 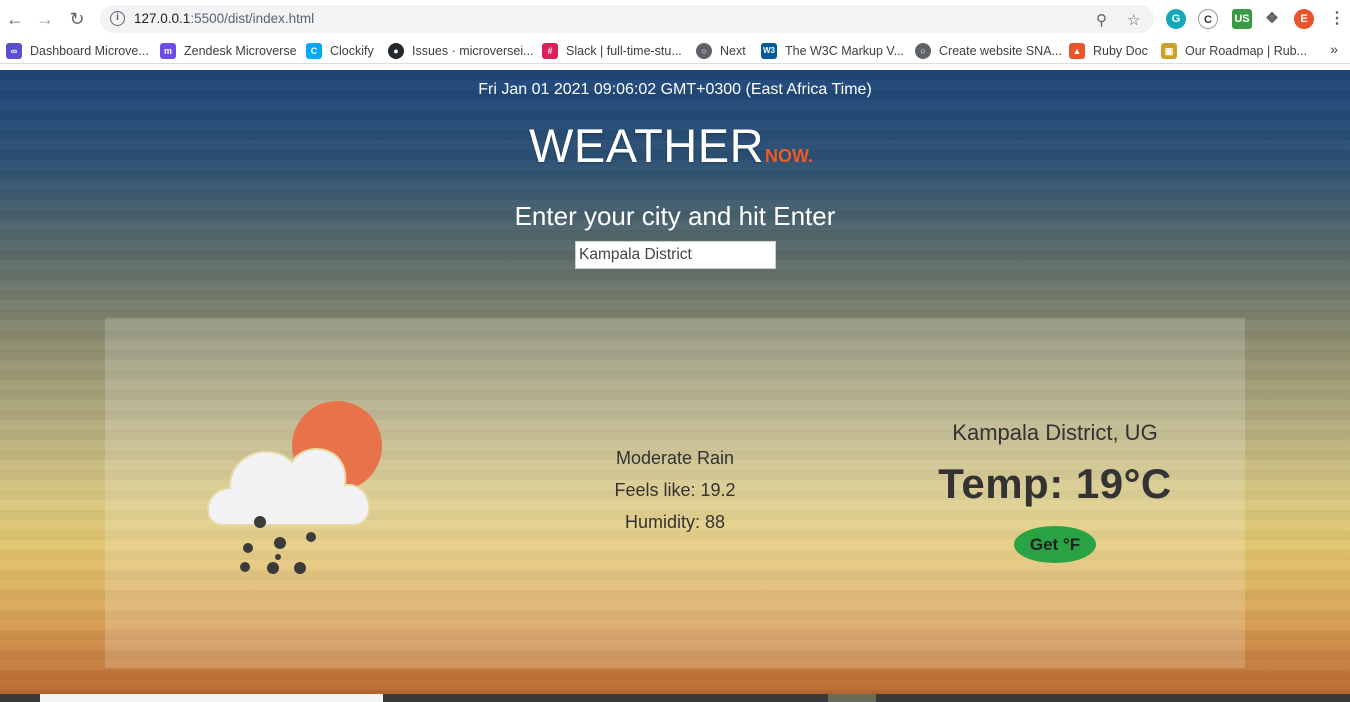 What do you see at coordinates (1055, 432) in the screenshot?
I see `location-name: Kampala District, UG` at bounding box center [1055, 432].